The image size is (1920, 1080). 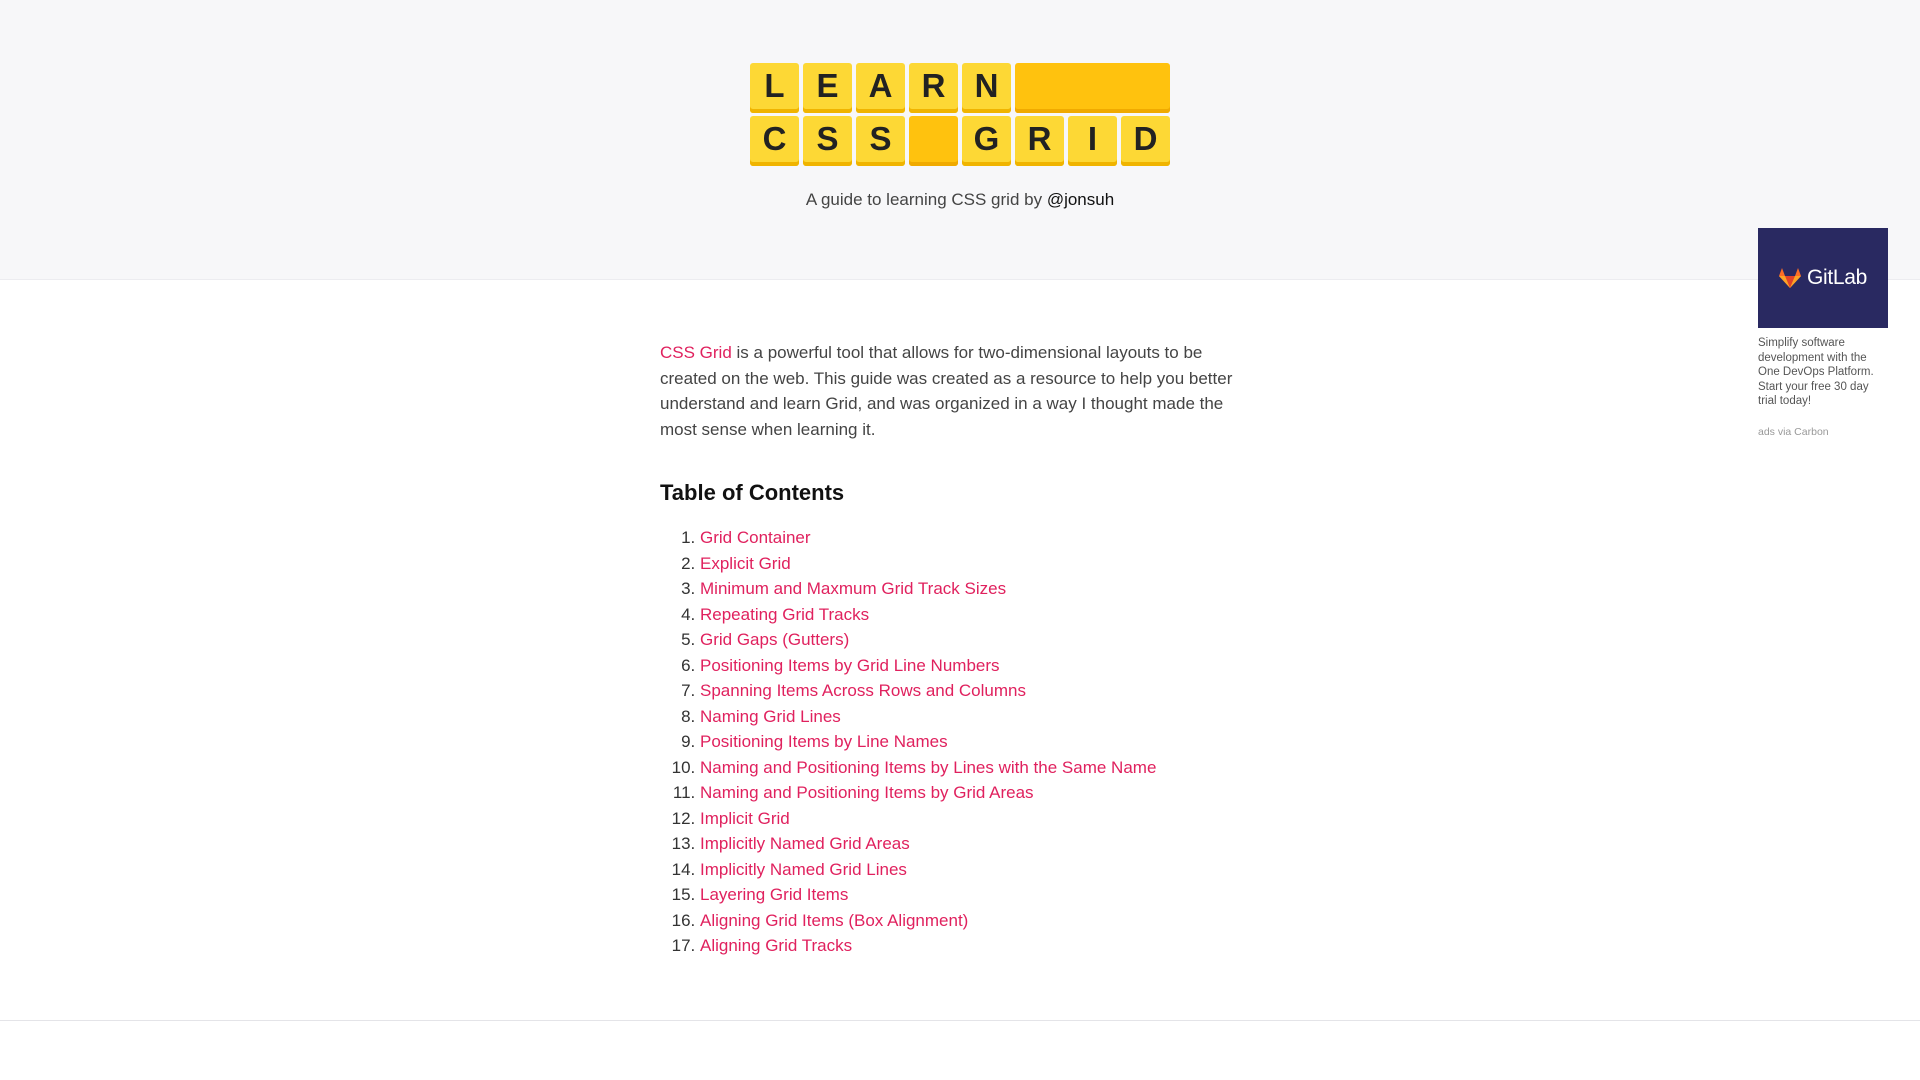 I want to click on learn-css-grid-logo: L E A R N C S S G R I D, so click(x=960, y=116).